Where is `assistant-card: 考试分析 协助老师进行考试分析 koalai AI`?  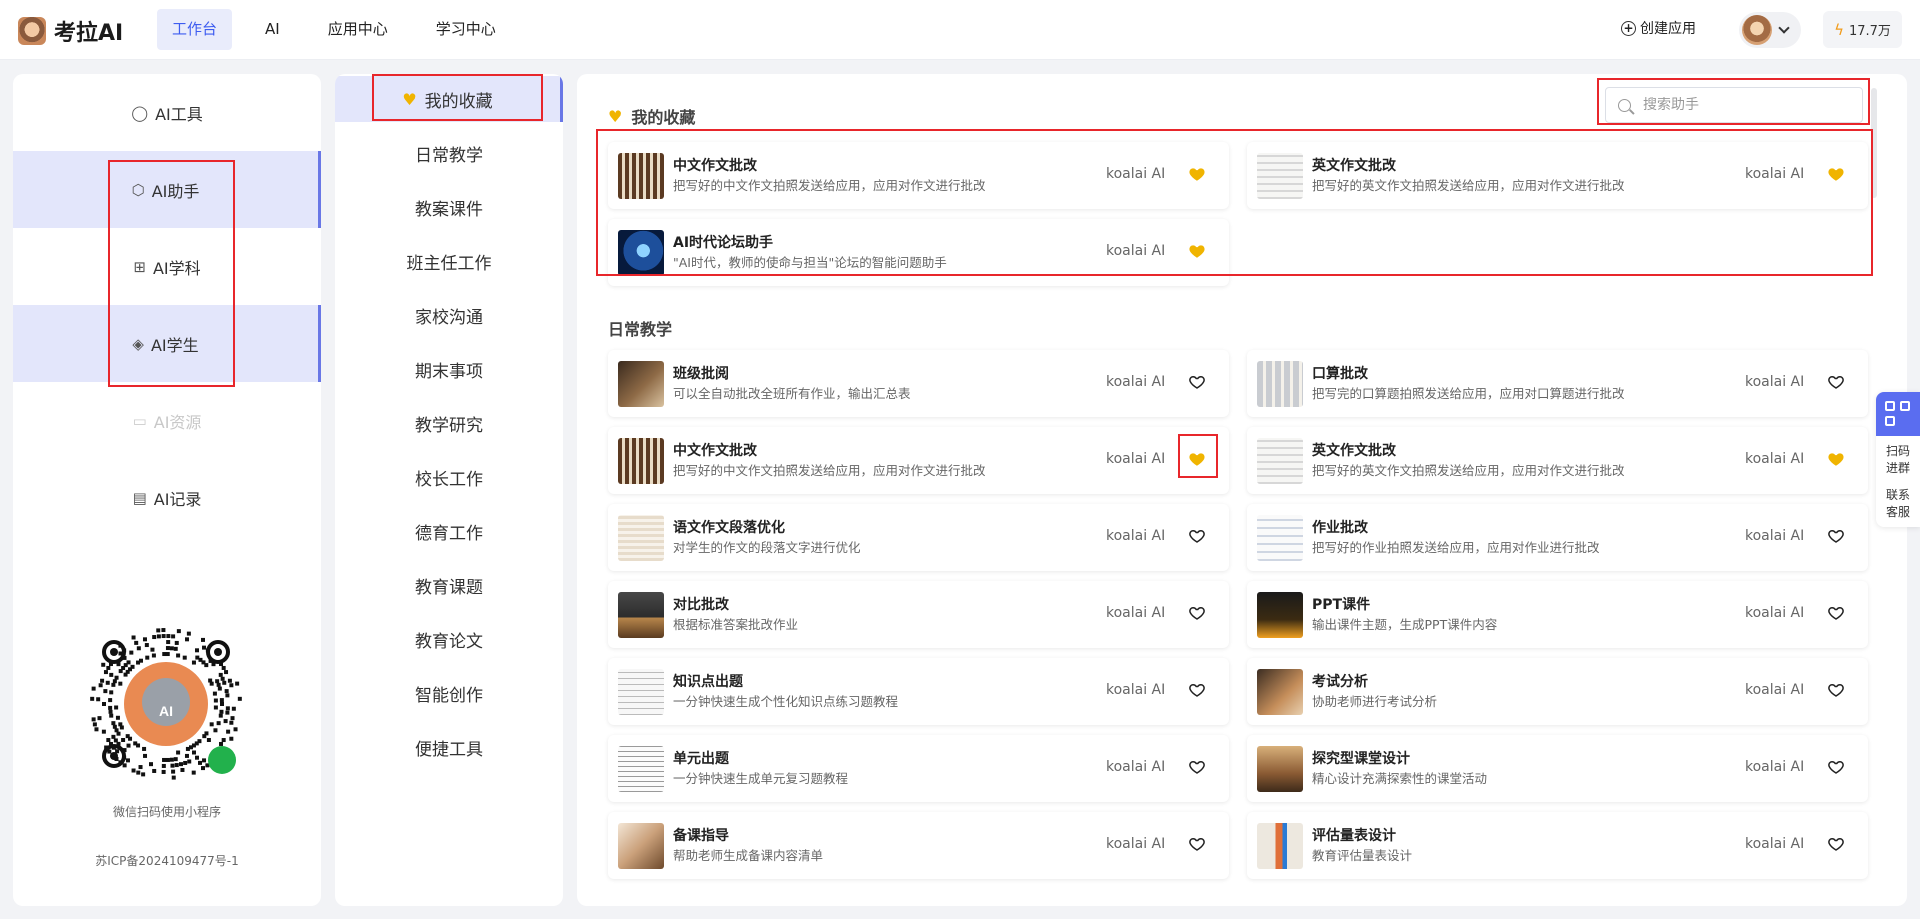 assistant-card: 考试分析 协助老师进行考试分析 koalai AI is located at coordinates (1557, 691).